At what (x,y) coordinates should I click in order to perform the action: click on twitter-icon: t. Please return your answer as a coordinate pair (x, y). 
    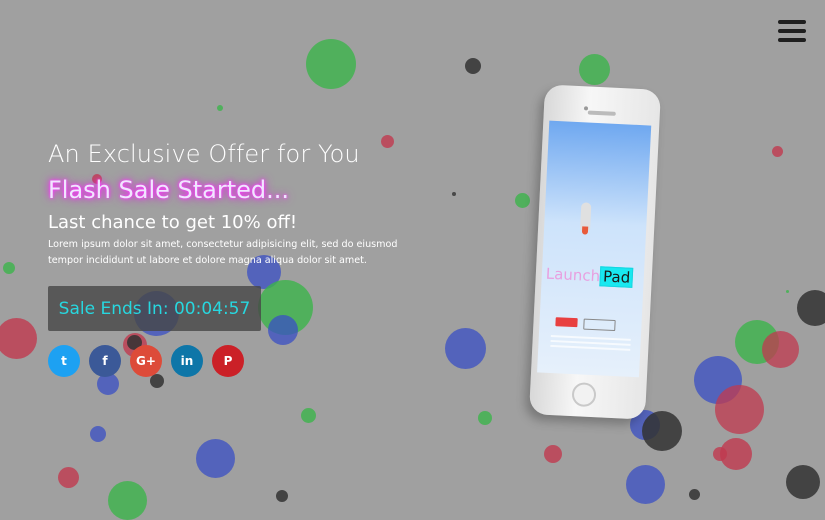
    Looking at the image, I should click on (64, 361).